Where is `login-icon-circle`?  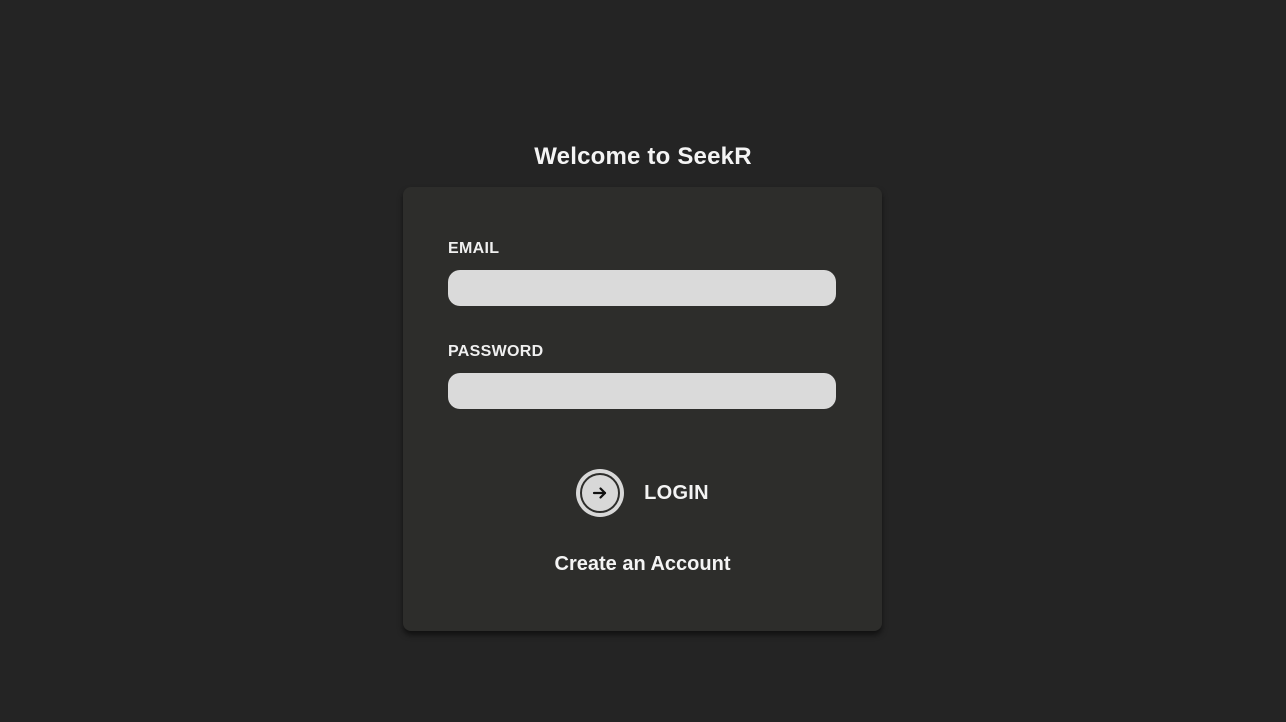 login-icon-circle is located at coordinates (600, 493).